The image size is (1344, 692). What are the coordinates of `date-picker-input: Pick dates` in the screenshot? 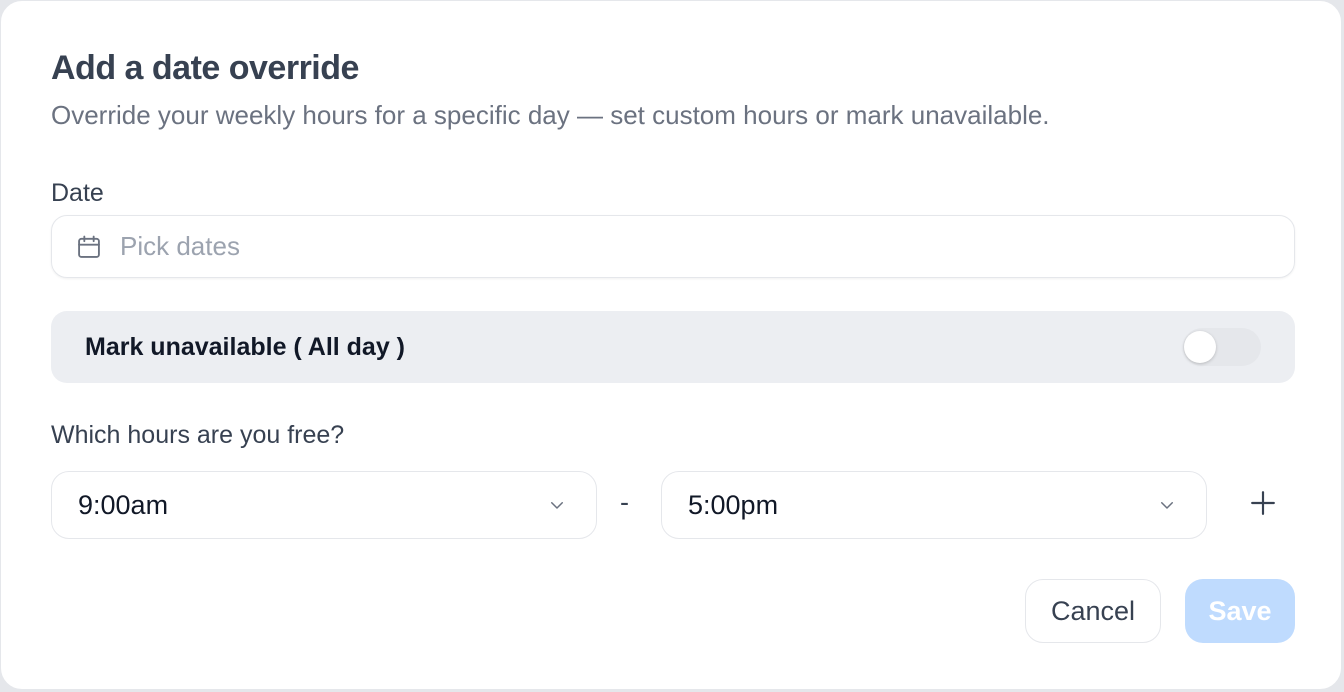 It's located at (673, 246).